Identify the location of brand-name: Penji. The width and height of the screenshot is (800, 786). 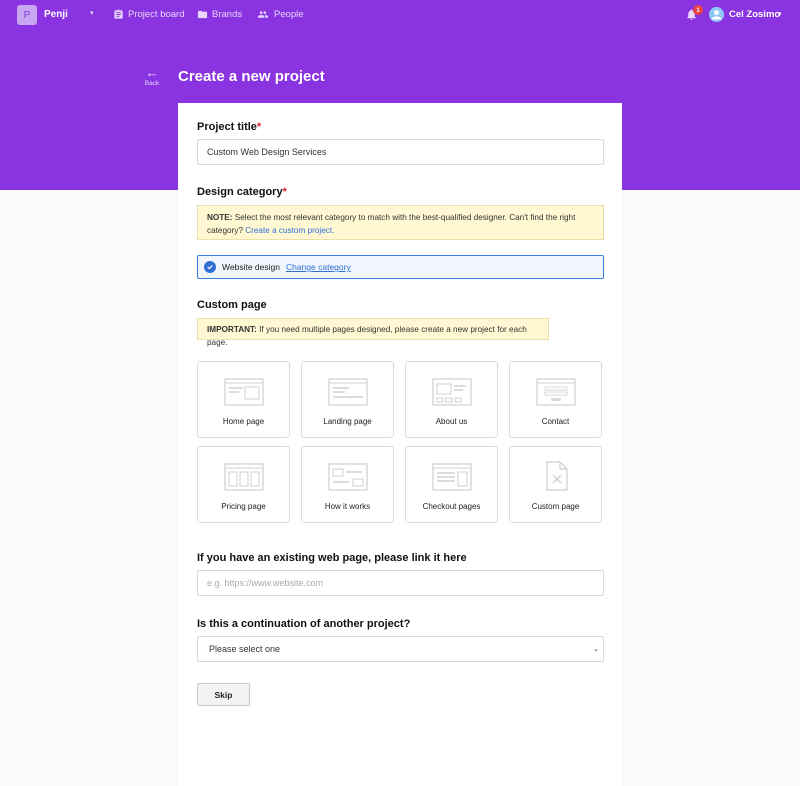
(56, 14).